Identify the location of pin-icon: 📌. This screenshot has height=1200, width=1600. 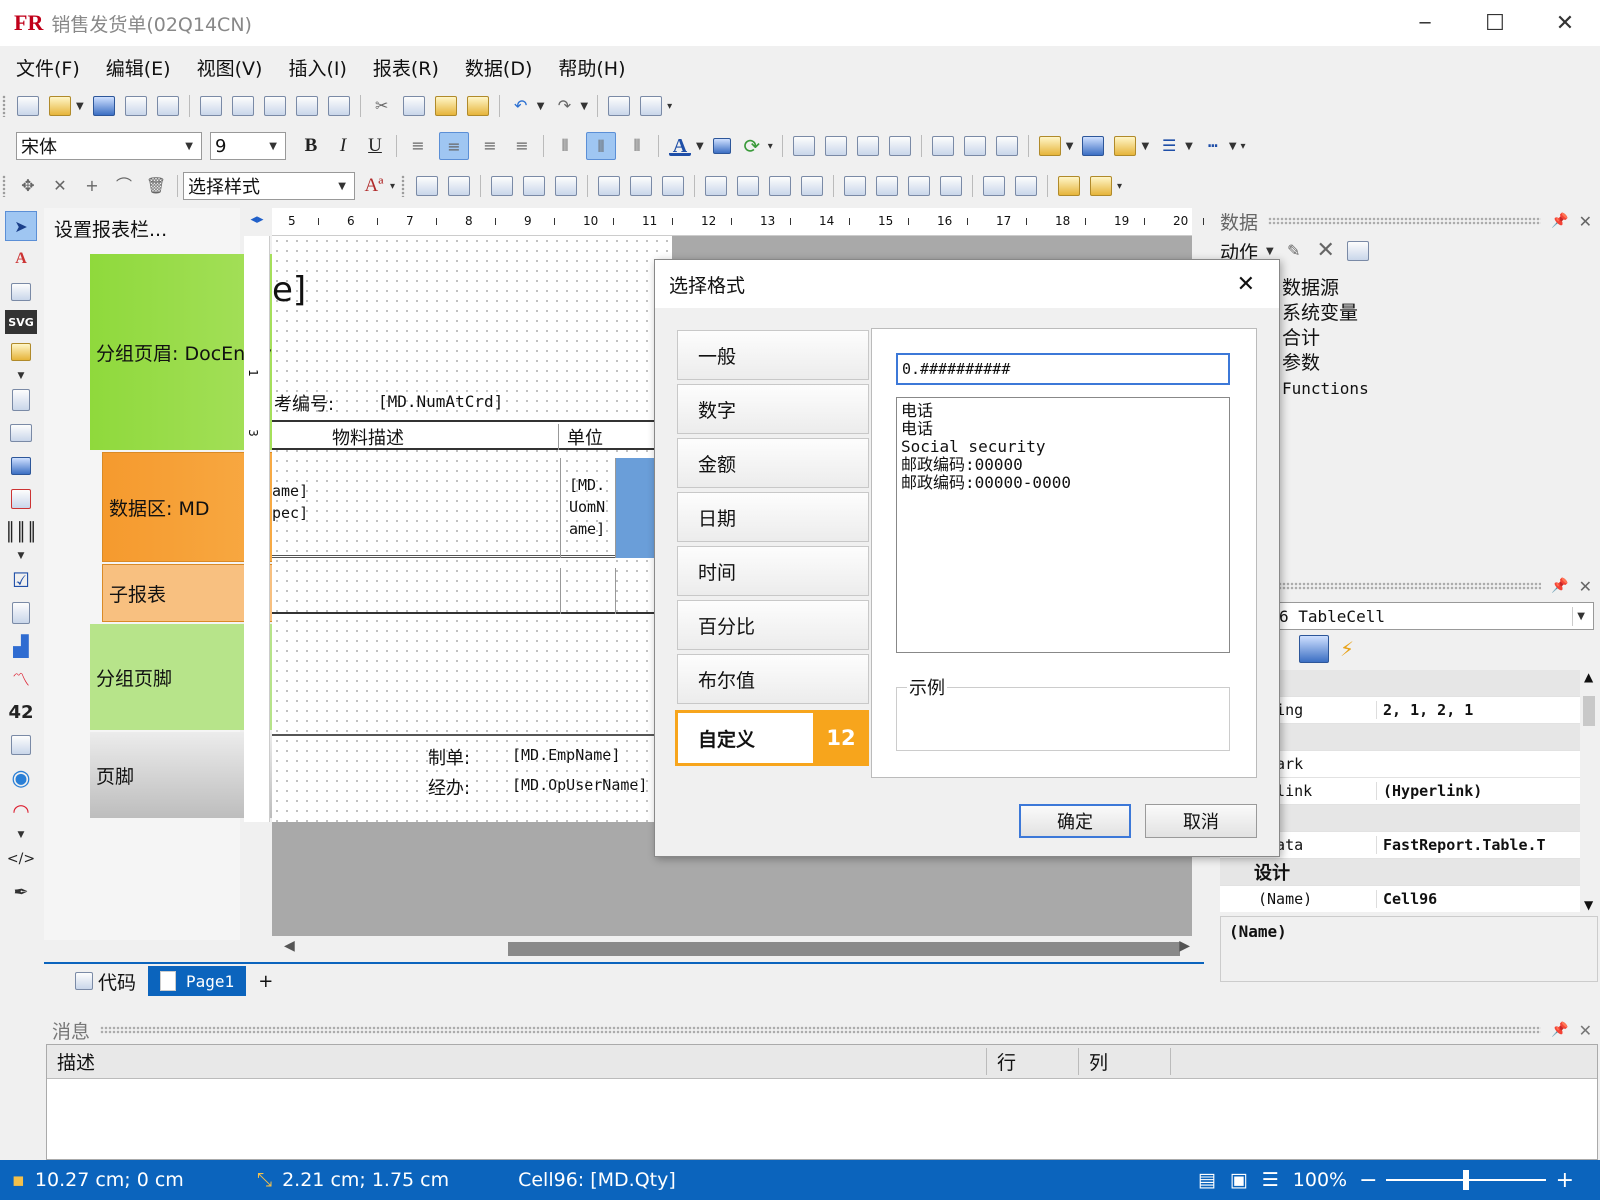
(1559, 221).